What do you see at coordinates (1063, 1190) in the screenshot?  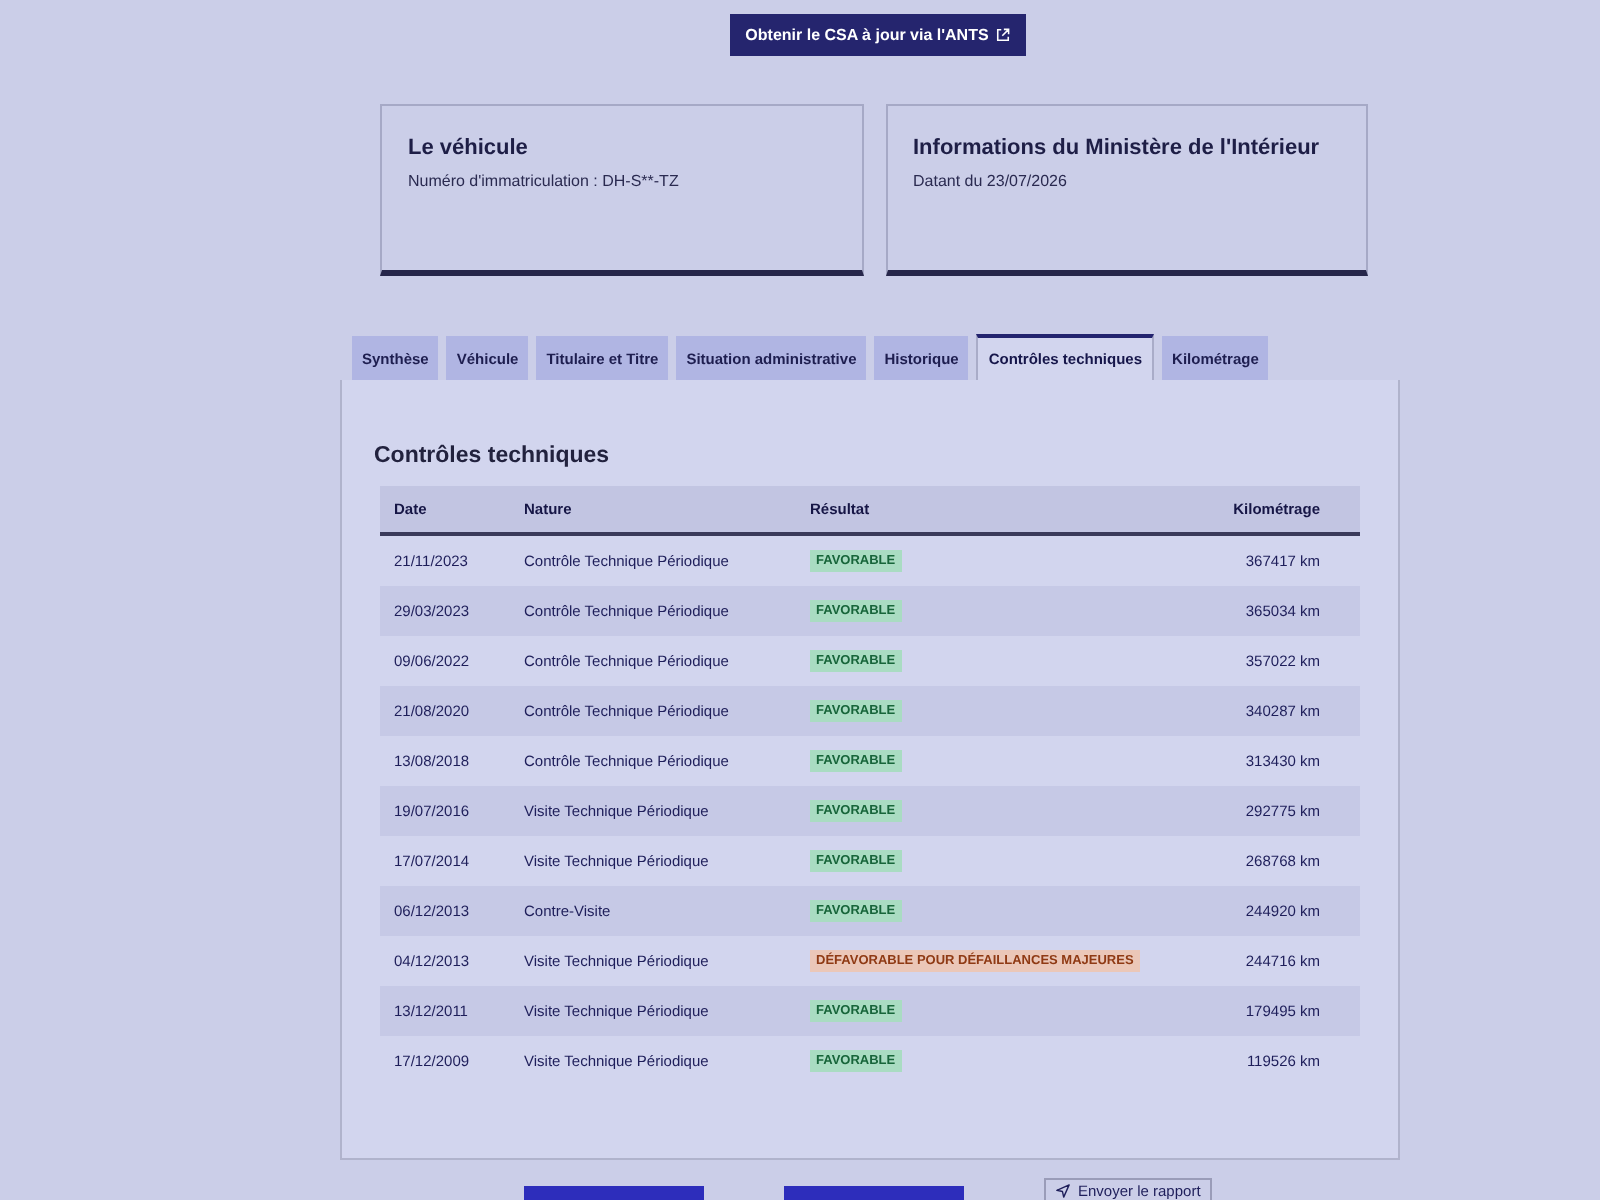 I see `send-icon` at bounding box center [1063, 1190].